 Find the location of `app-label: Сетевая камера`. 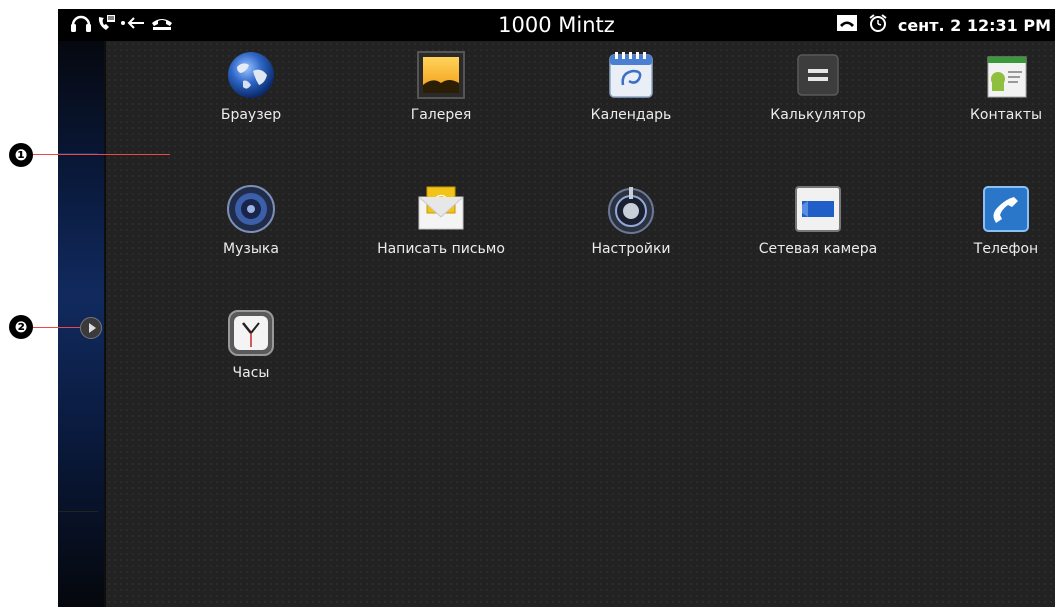

app-label: Сетевая камера is located at coordinates (818, 249).